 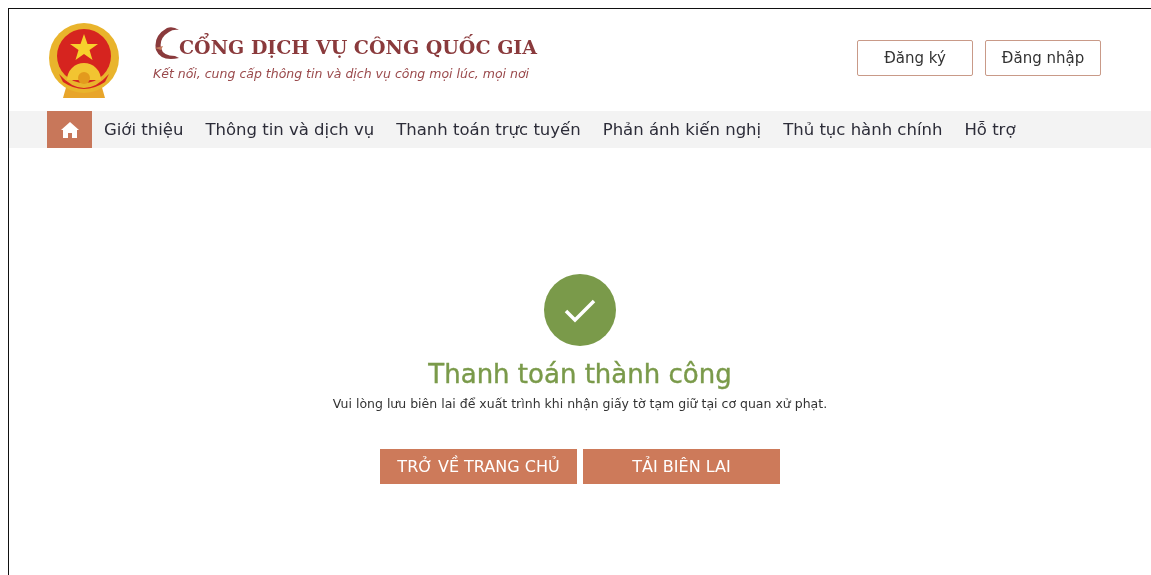 I want to click on nav-link: Thanh toán trực tuyến, so click(x=488, y=129).